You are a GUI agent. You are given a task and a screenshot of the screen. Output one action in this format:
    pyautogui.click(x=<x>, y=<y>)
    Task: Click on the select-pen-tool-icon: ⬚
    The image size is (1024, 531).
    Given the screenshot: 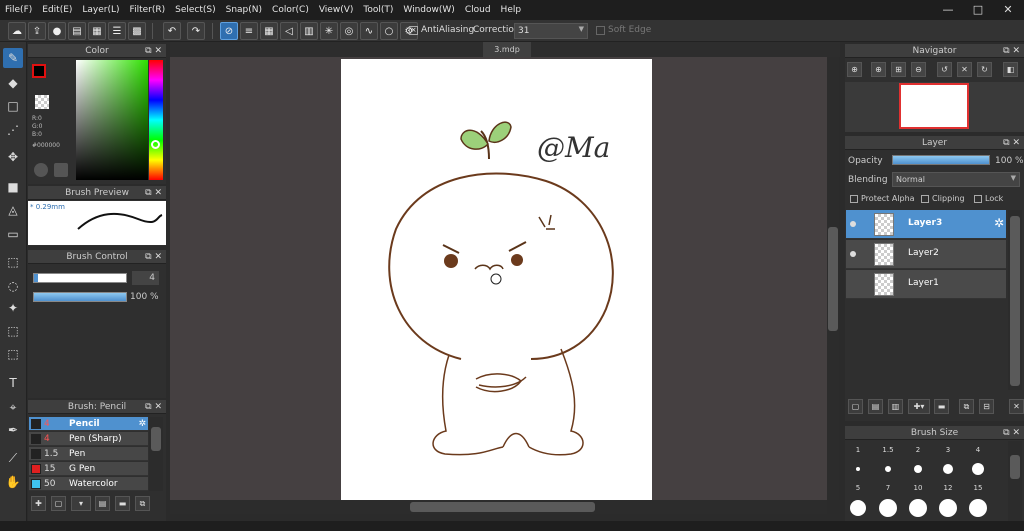 What is the action you would take?
    pyautogui.click(x=13, y=331)
    